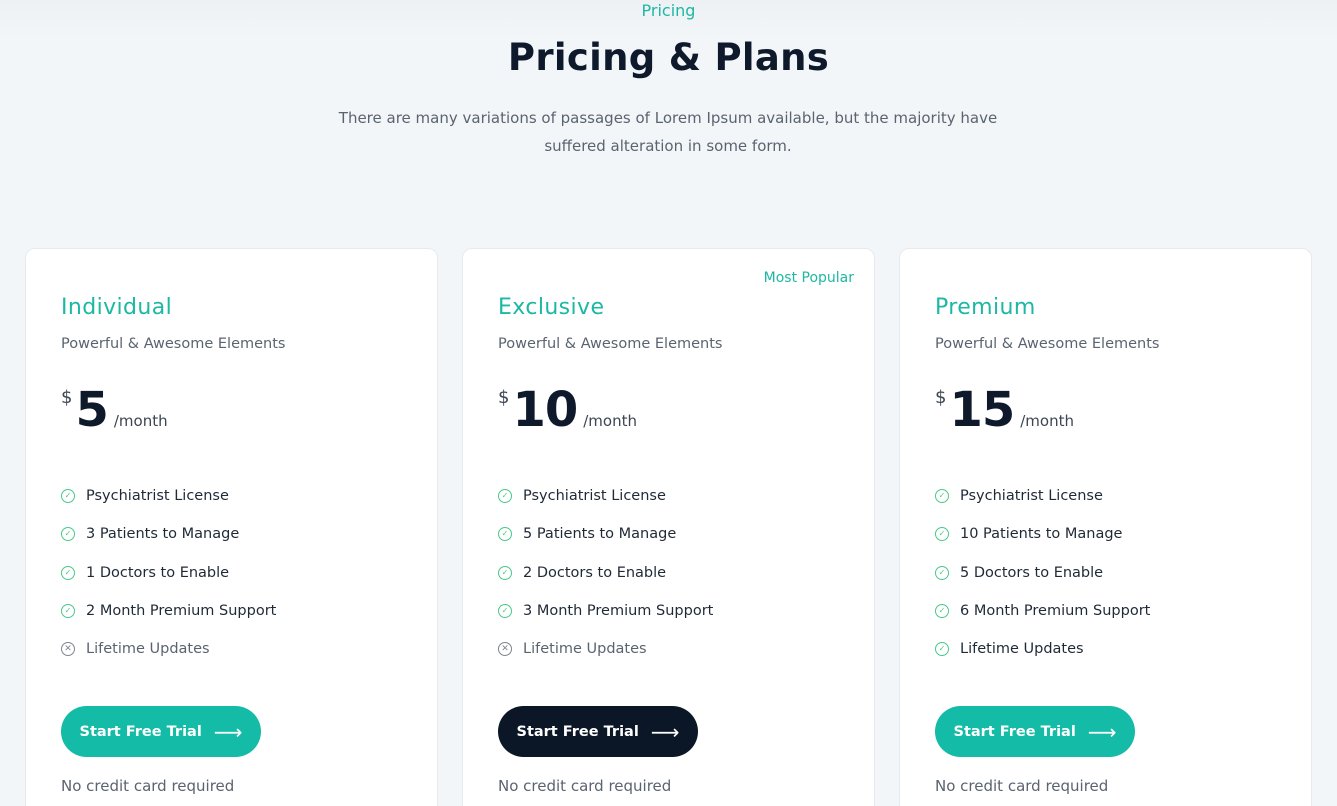 This screenshot has height=806, width=1337. I want to click on feature-item: ✓ 3 Month Premium Support, so click(605, 611).